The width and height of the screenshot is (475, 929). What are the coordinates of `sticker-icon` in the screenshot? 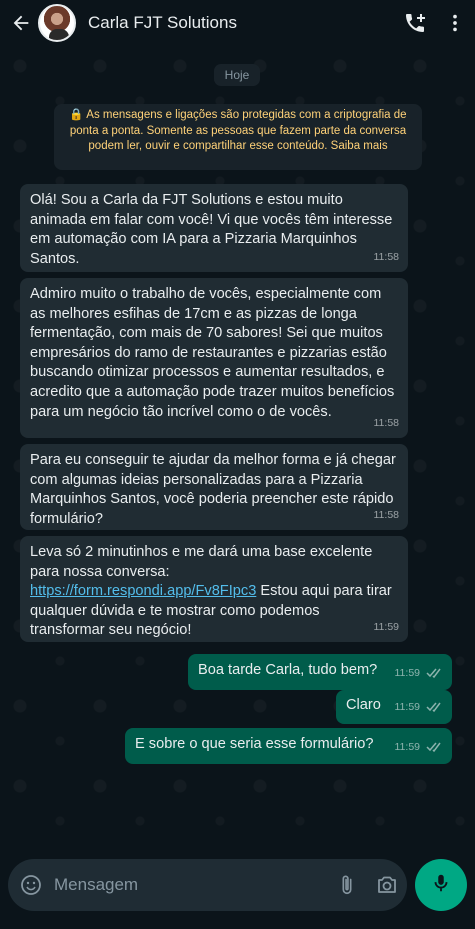 It's located at (31, 885).